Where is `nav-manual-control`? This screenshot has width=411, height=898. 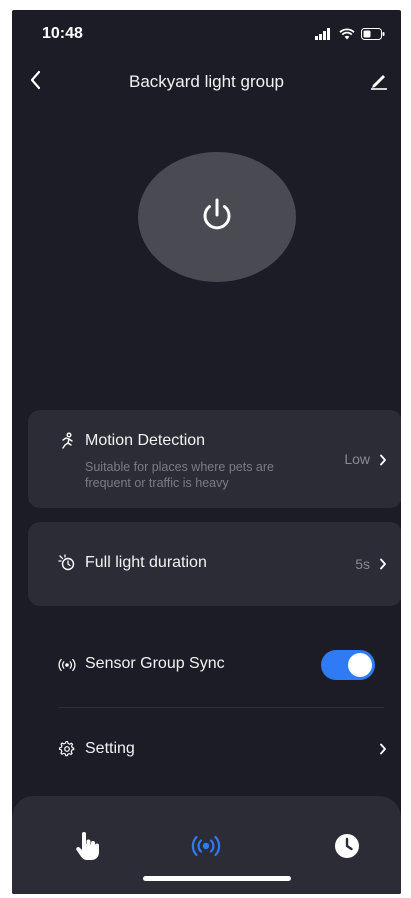 nav-manual-control is located at coordinates (87, 848).